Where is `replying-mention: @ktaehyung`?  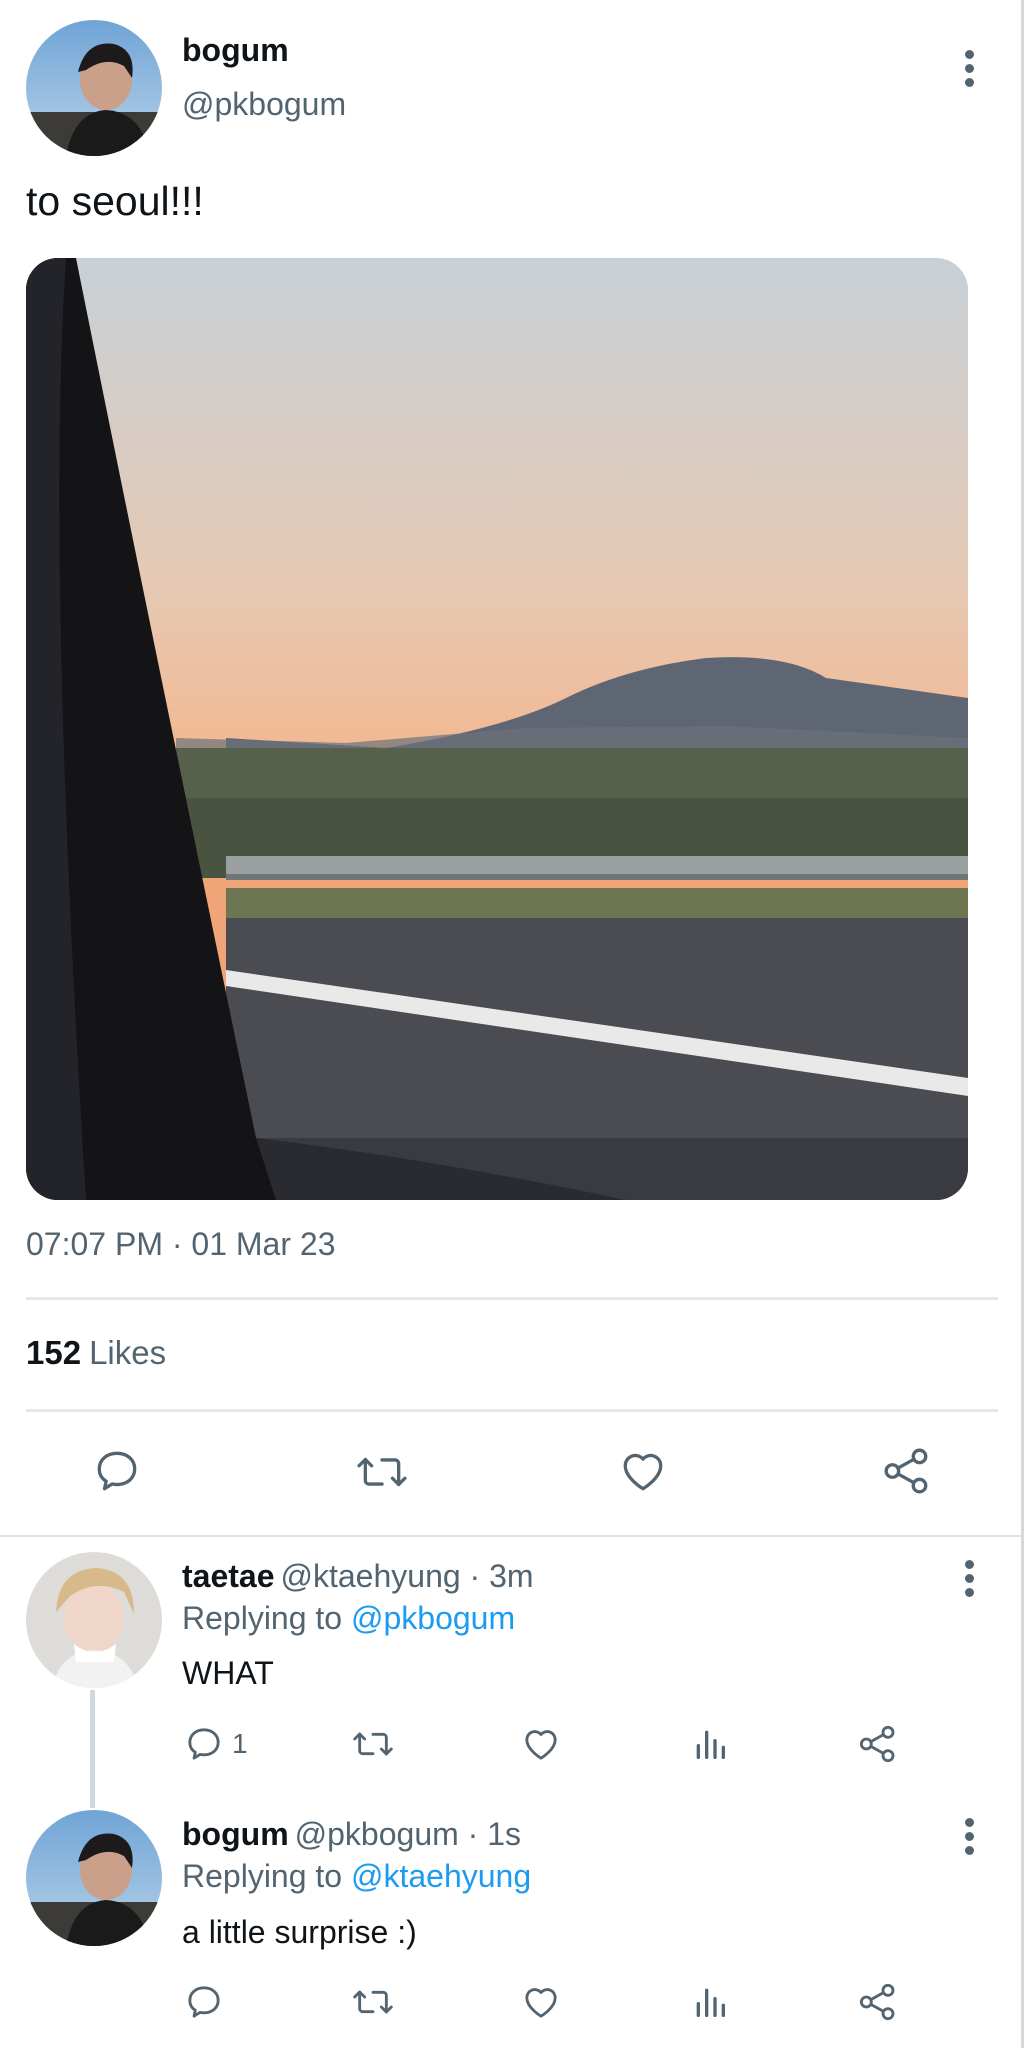
replying-mention: @ktaehyung is located at coordinates (441, 1876).